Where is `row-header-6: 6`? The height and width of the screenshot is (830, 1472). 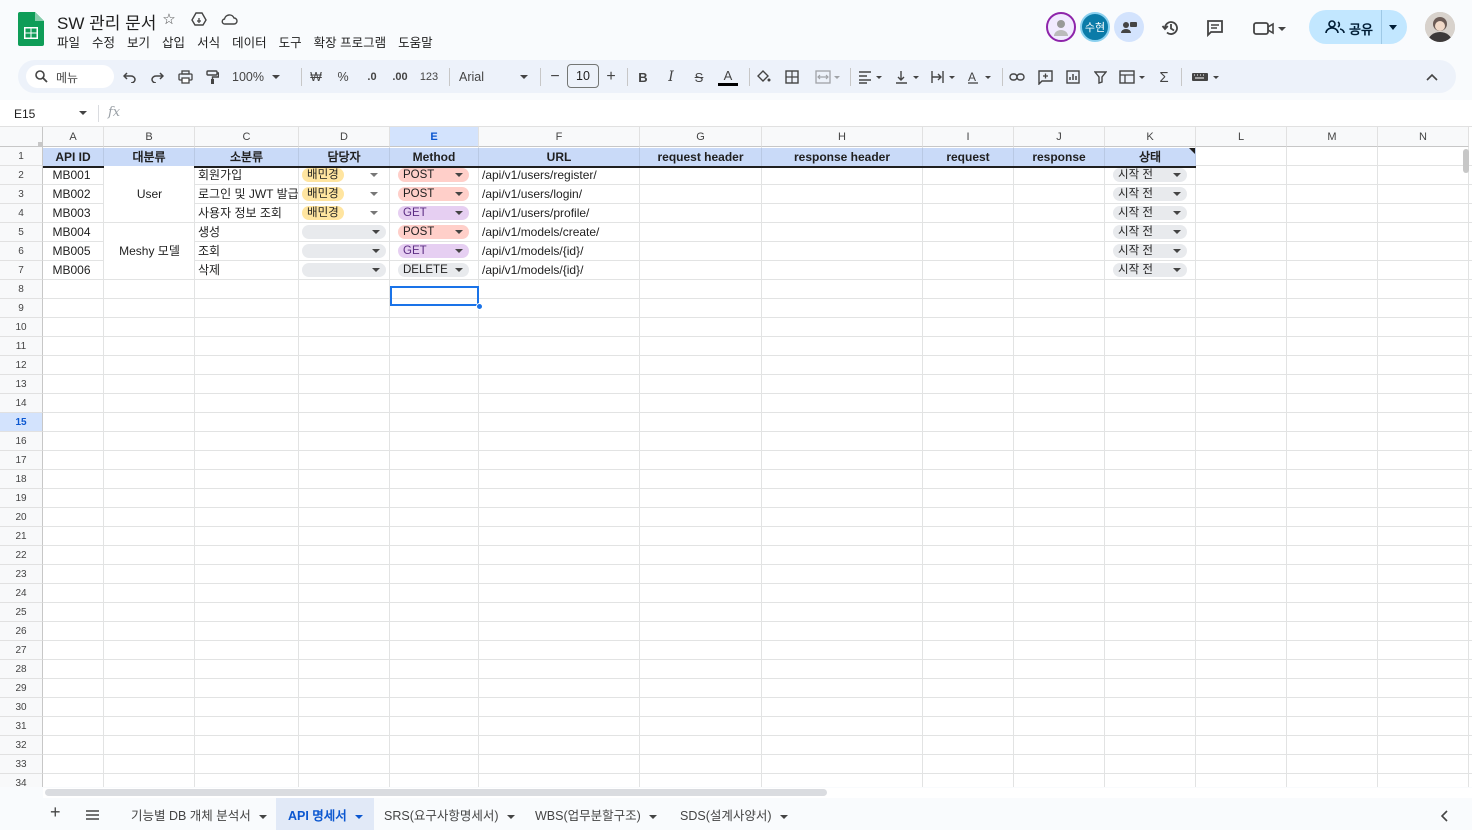 row-header-6: 6 is located at coordinates (21, 251).